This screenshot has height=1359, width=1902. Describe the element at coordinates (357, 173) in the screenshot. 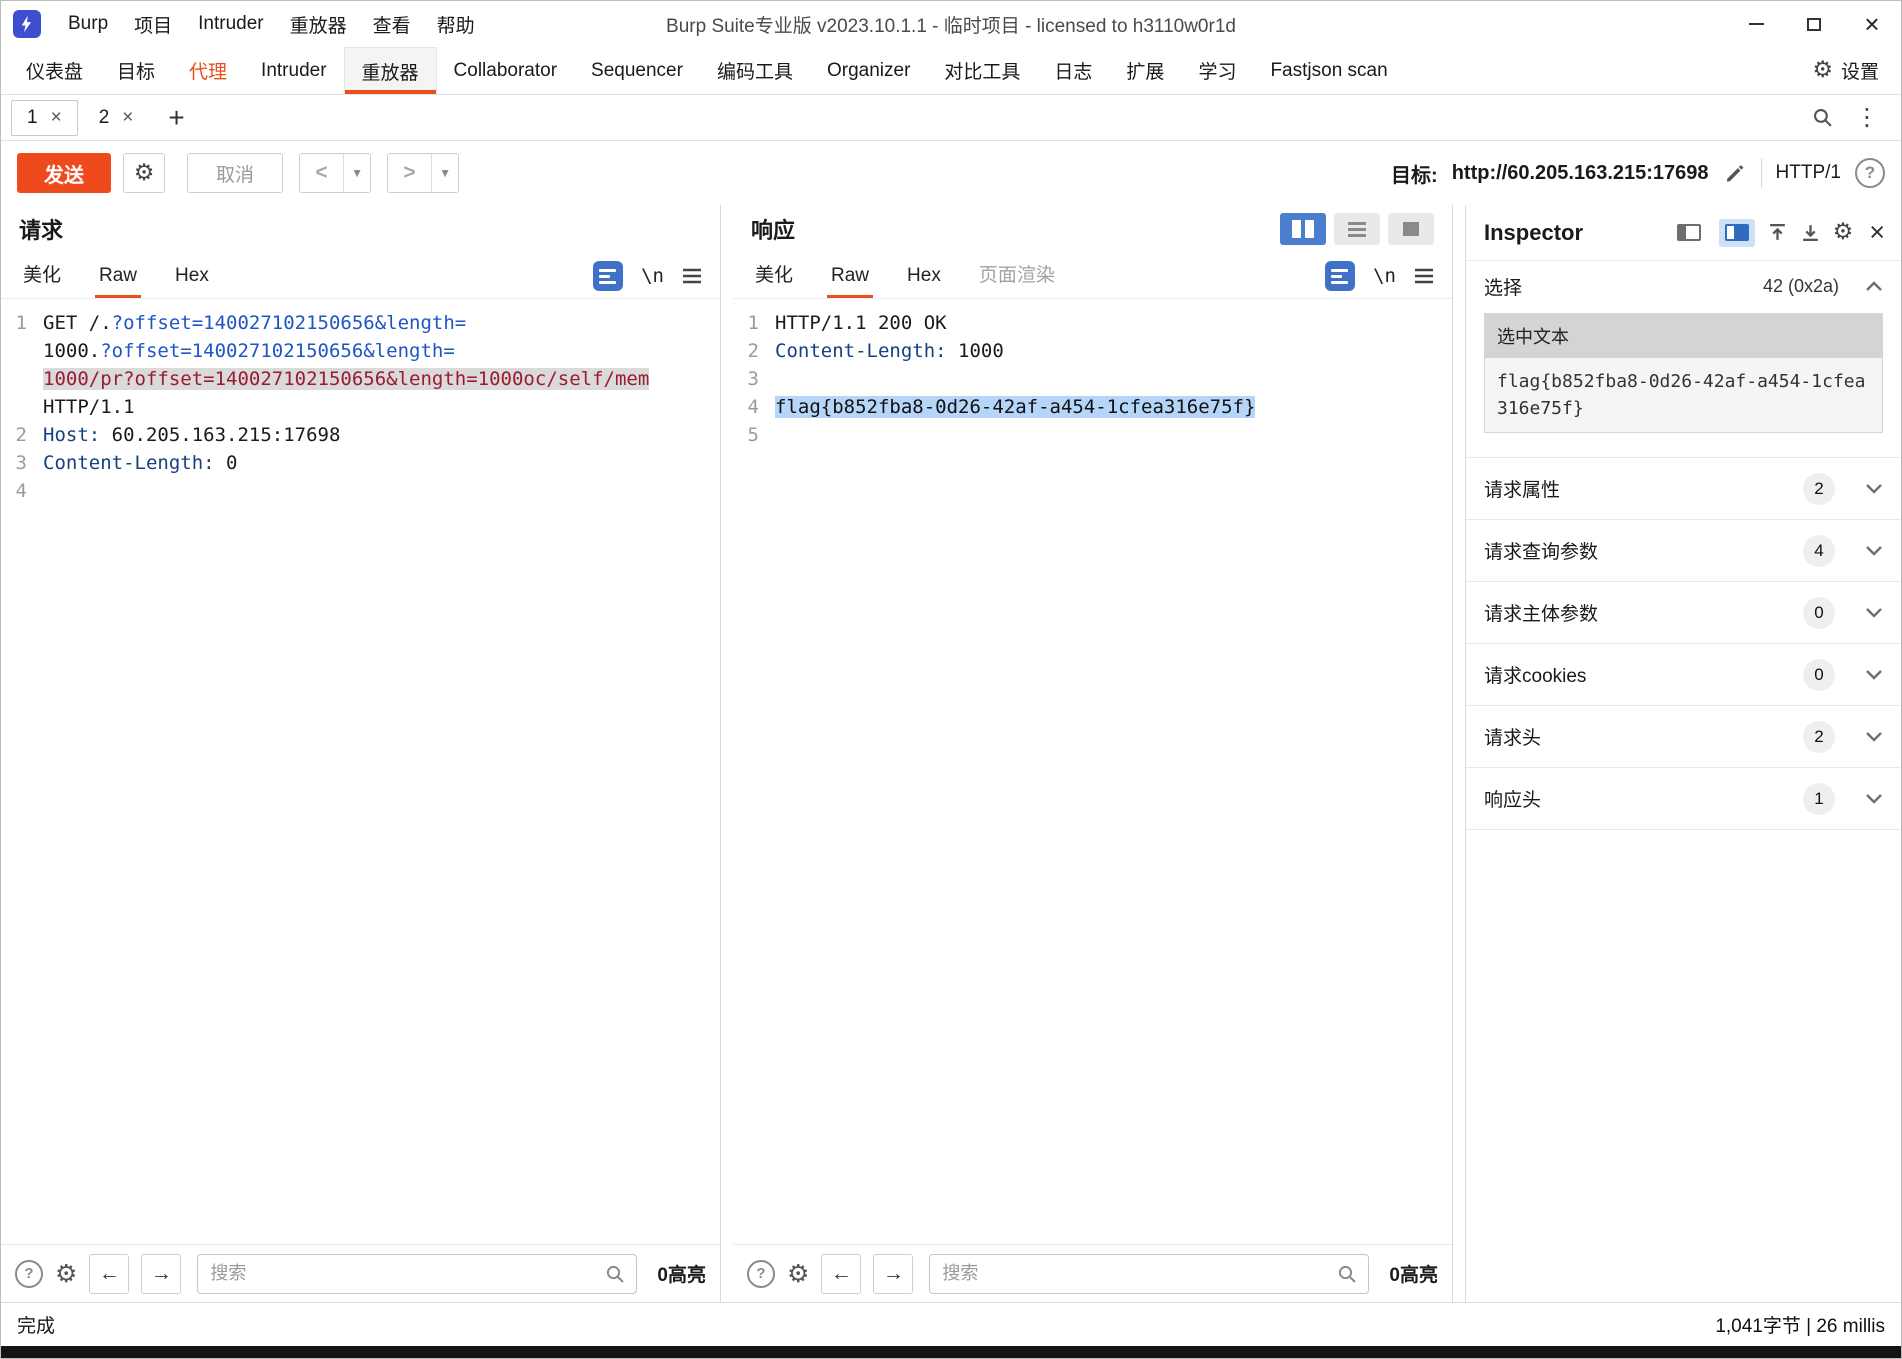

I see `back-dropdown-icon: ▼` at that location.